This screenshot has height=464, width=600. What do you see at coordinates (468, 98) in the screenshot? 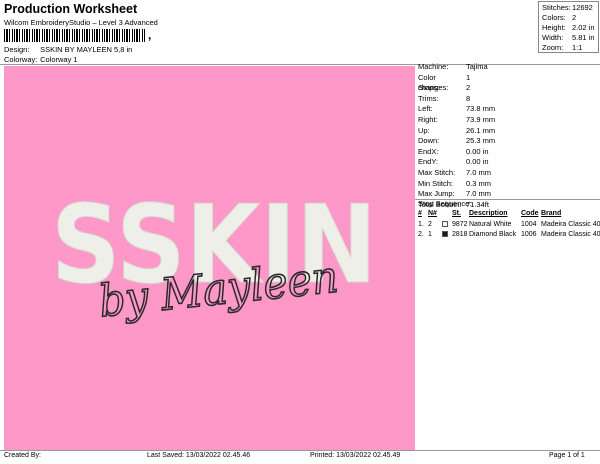
I see `info-value: 8` at bounding box center [468, 98].